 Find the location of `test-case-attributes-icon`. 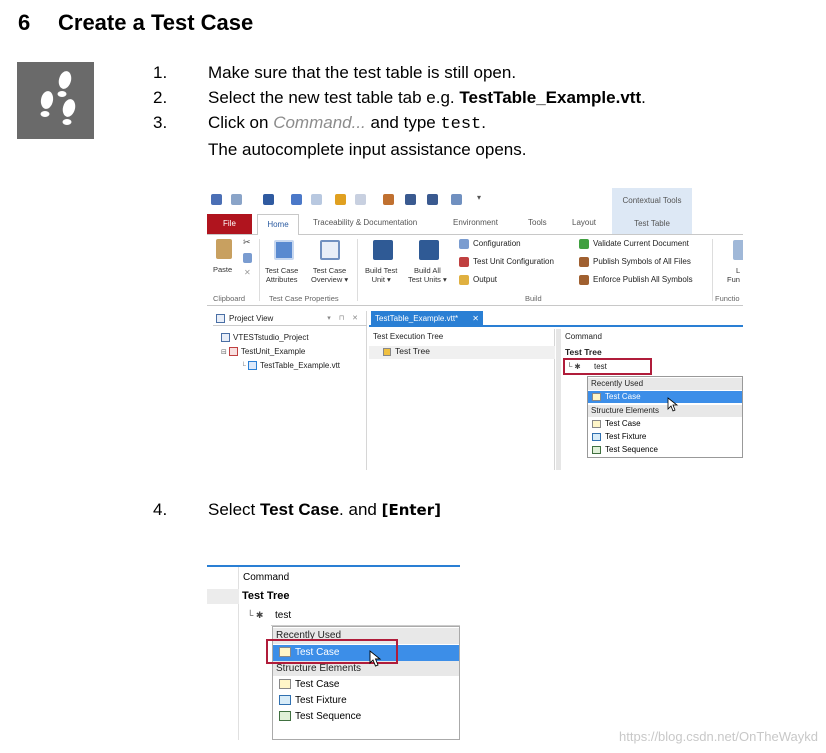

test-case-attributes-icon is located at coordinates (284, 250).